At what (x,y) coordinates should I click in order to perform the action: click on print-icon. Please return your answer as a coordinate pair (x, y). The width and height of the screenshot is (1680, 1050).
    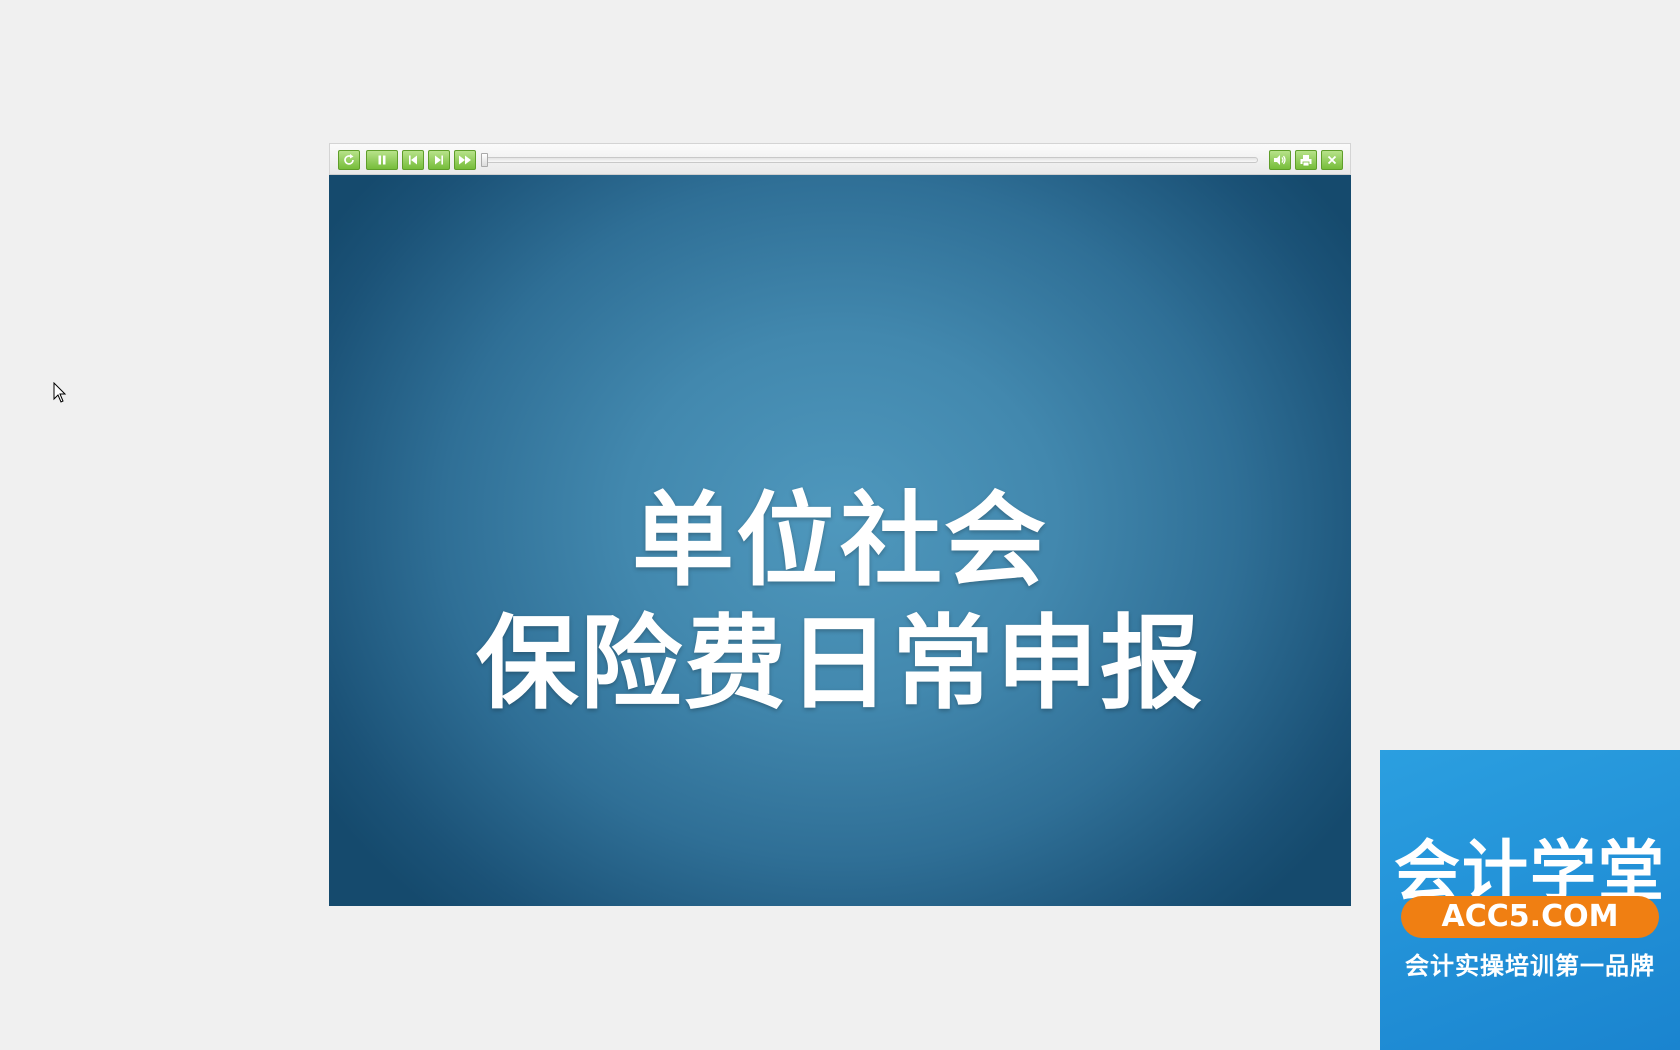
    Looking at the image, I should click on (1306, 160).